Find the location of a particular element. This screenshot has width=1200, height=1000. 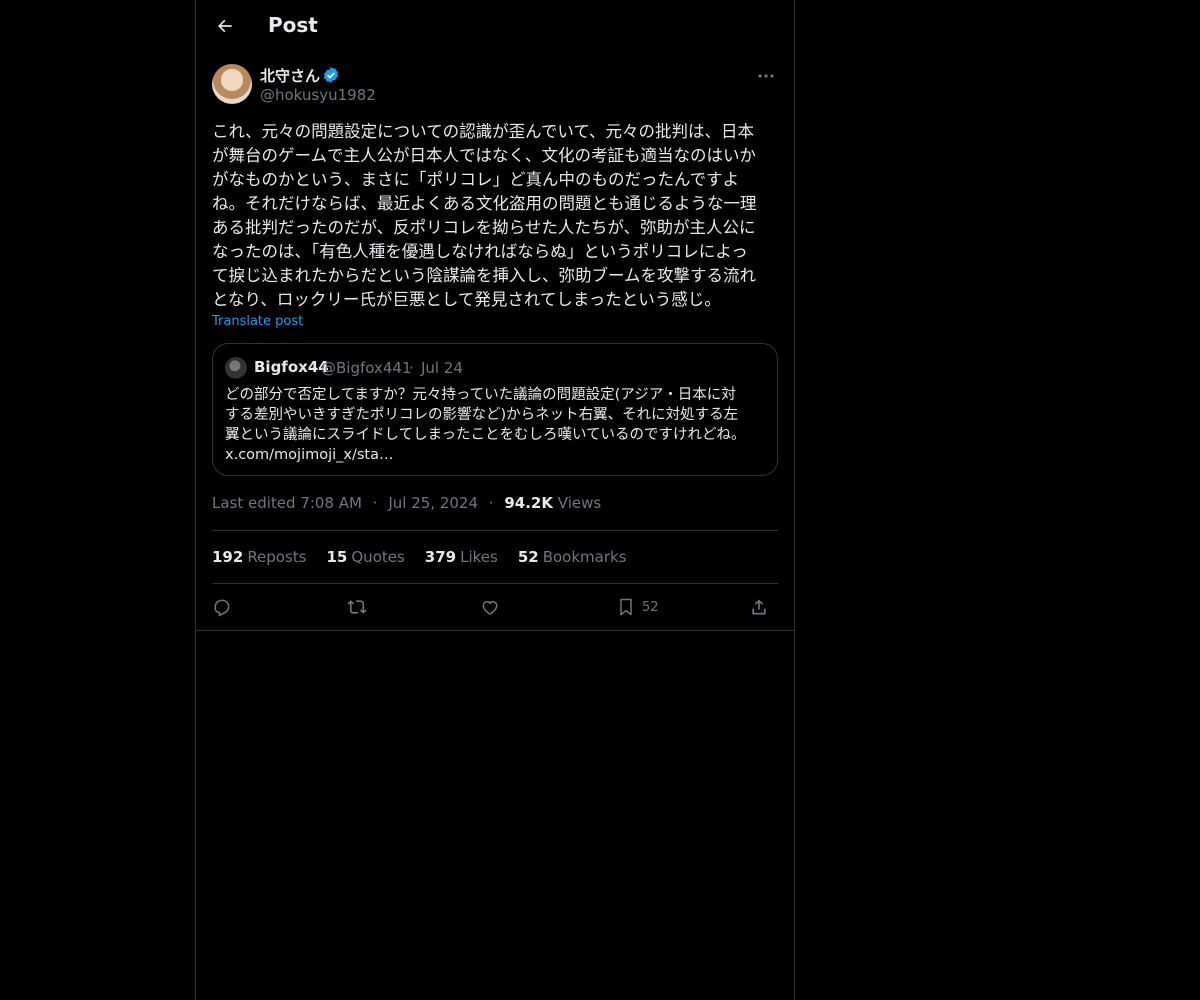

share-icon is located at coordinates (759, 607).